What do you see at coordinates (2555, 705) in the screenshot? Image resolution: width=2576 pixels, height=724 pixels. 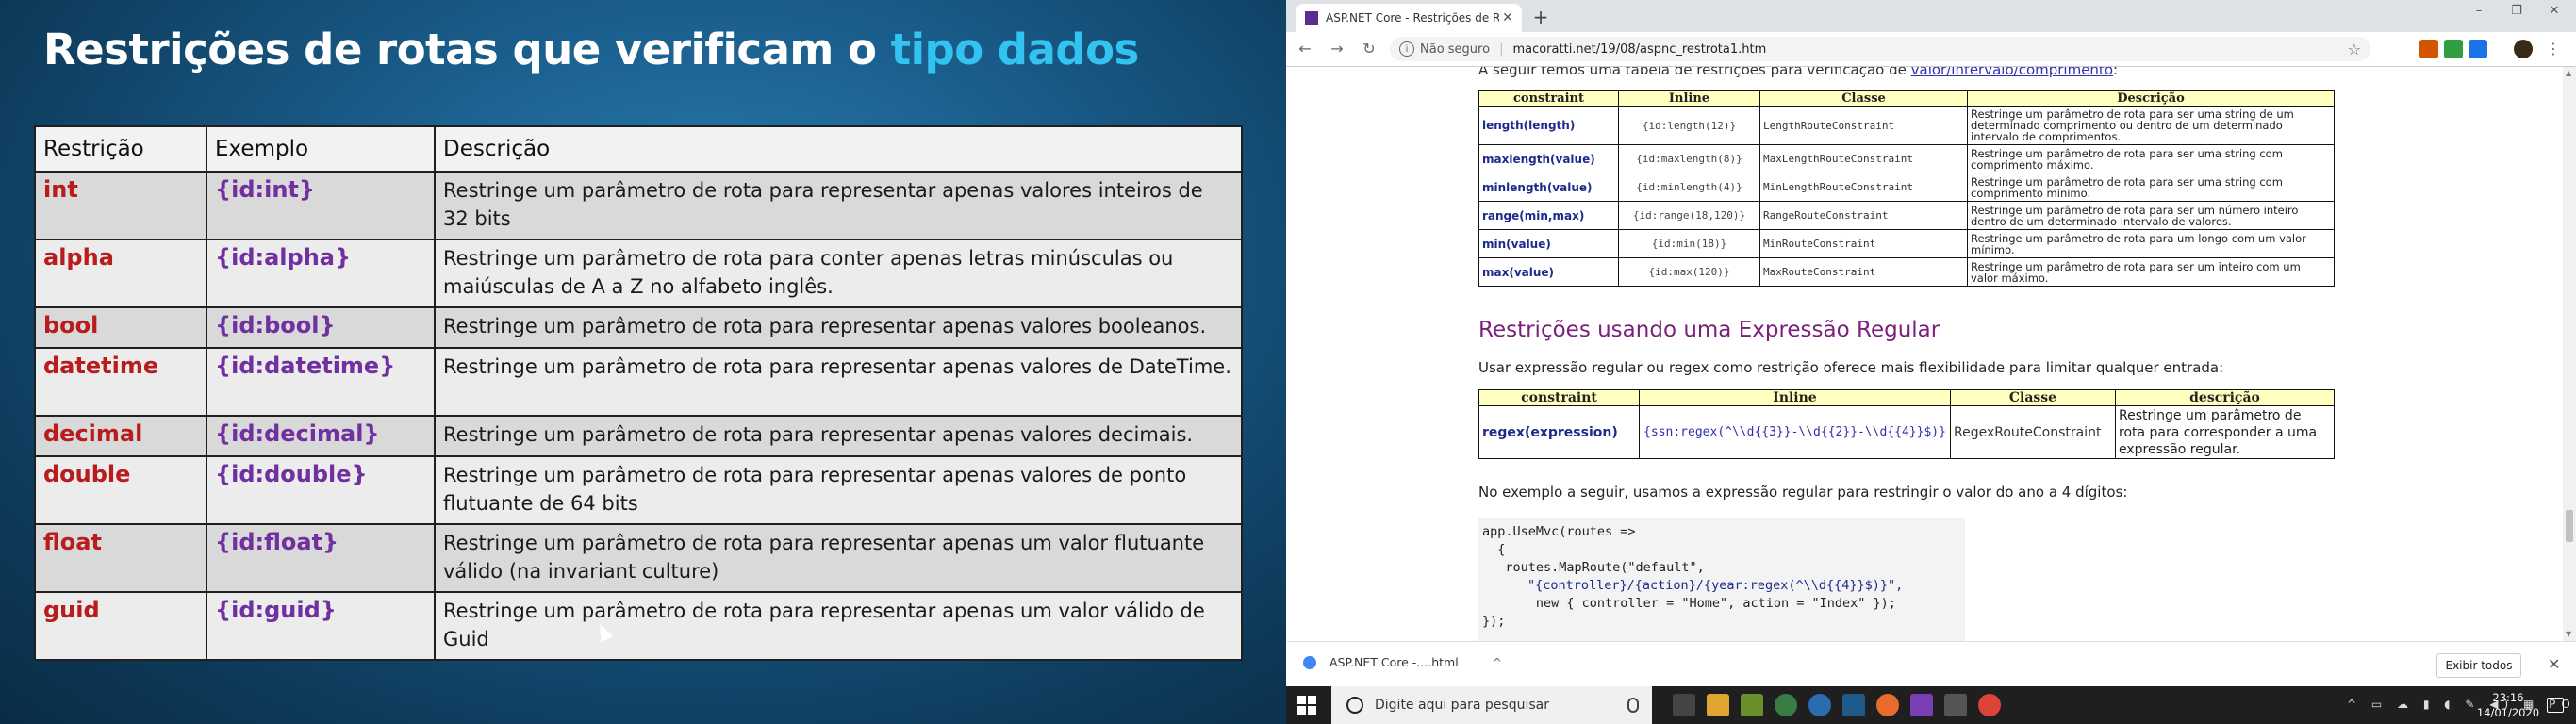 I see `notification-icon` at bounding box center [2555, 705].